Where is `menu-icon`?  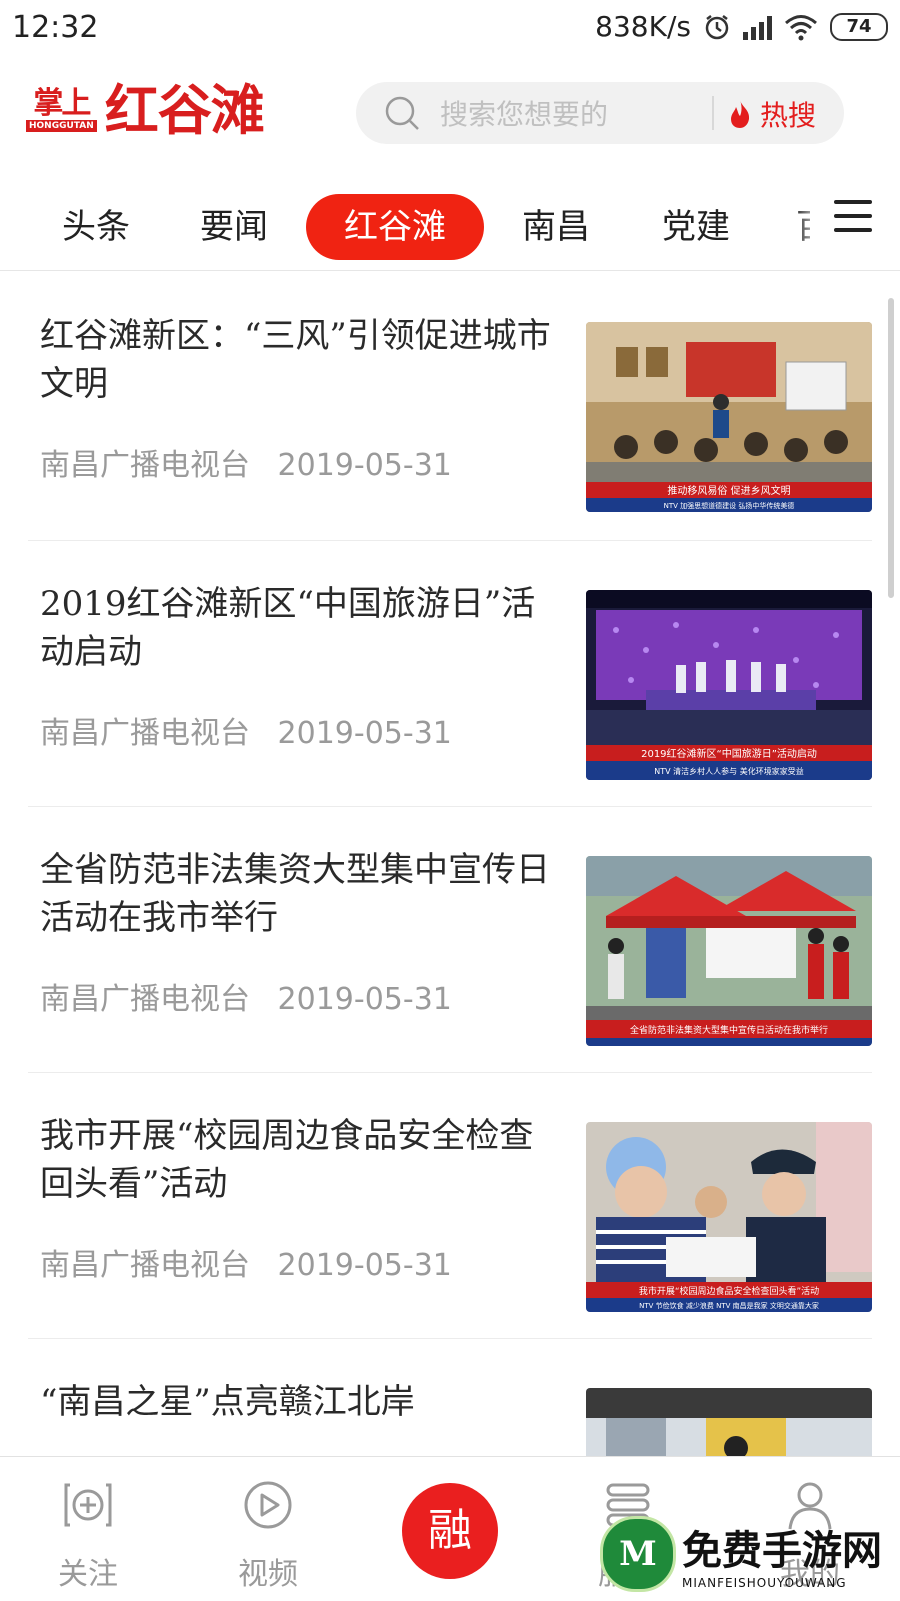
menu-icon is located at coordinates (853, 216).